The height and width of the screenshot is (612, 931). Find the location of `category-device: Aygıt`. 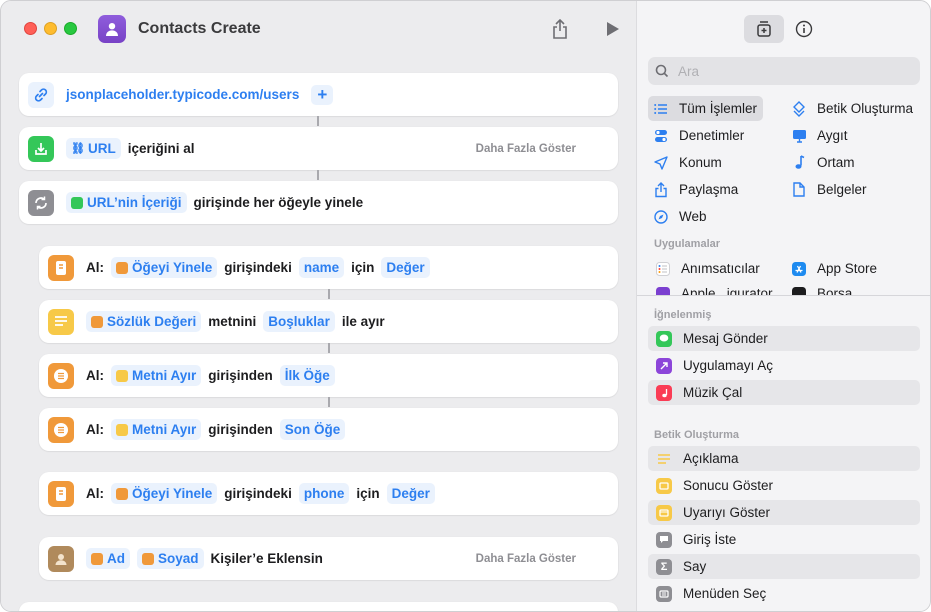

category-device: Aygıt is located at coordinates (819, 135).